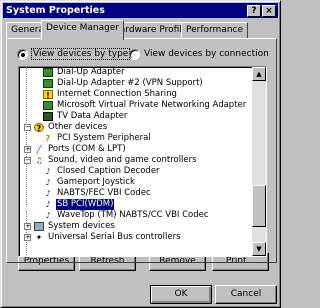 This screenshot has height=308, width=320. I want to click on tree-row: ♪ Gameport Joystick, so click(136, 182).